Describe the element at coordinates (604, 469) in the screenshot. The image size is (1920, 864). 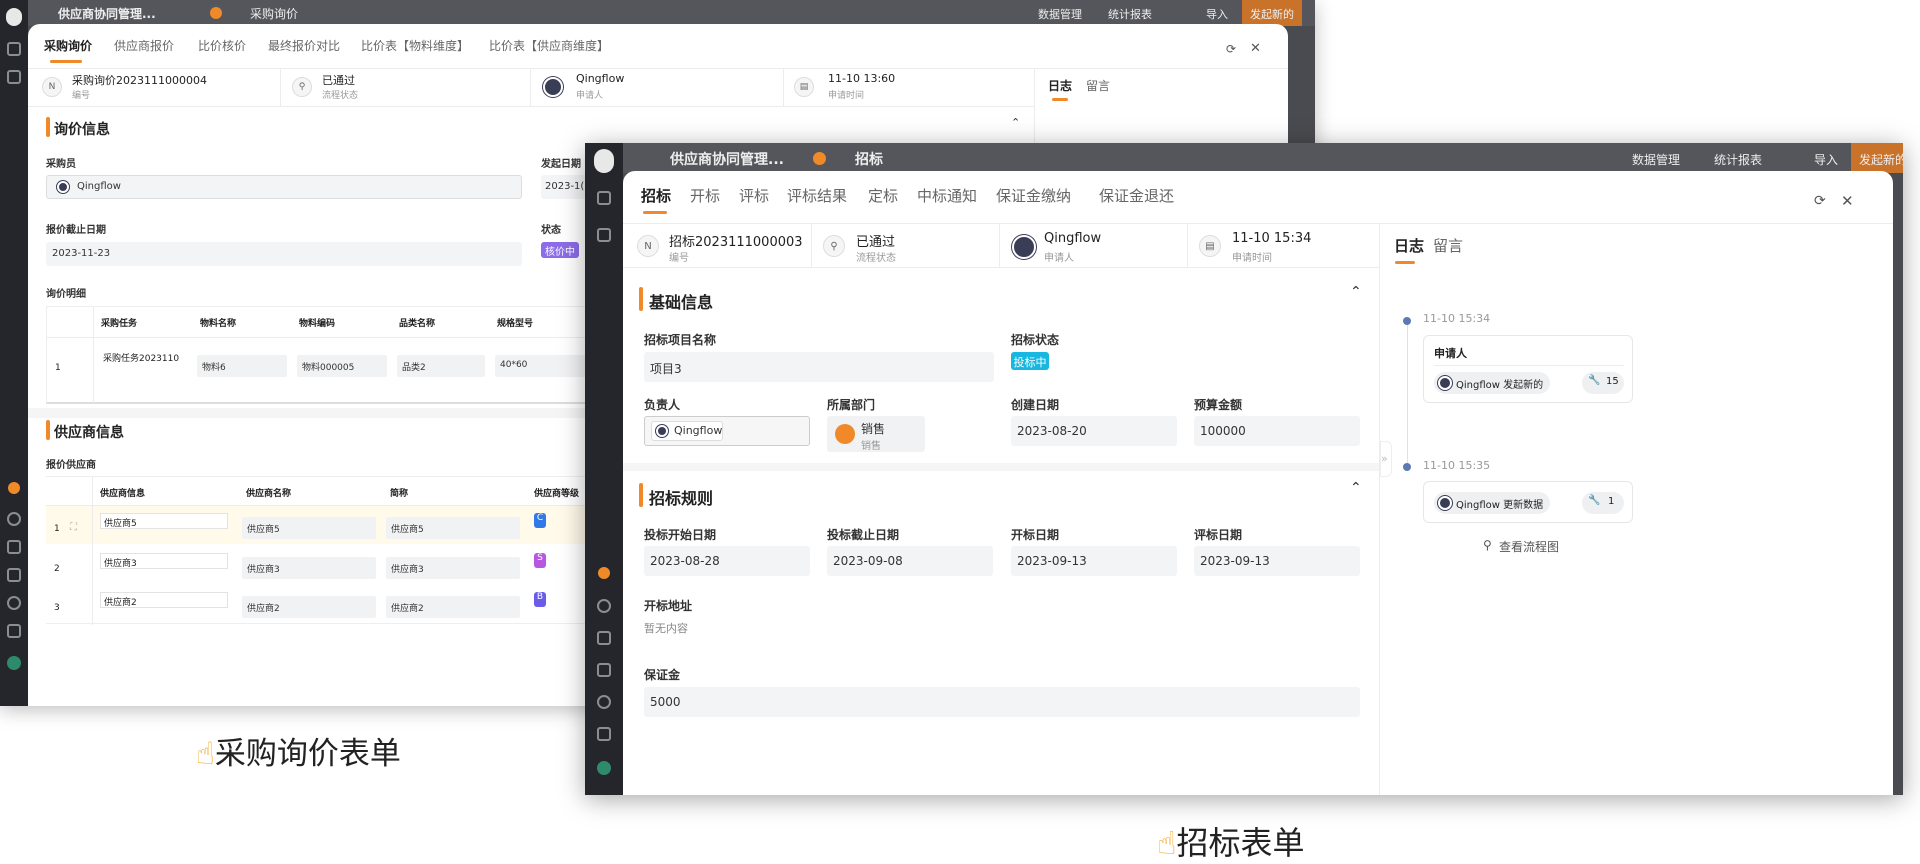
I see `app-sidebar` at that location.